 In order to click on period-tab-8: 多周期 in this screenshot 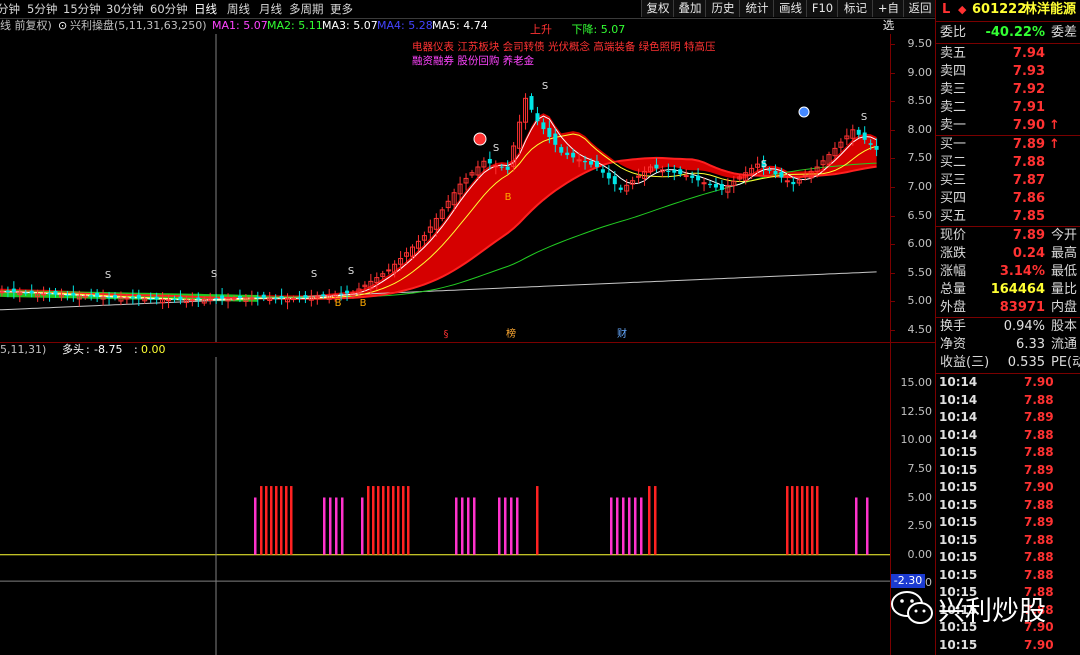, I will do `click(306, 9)`.